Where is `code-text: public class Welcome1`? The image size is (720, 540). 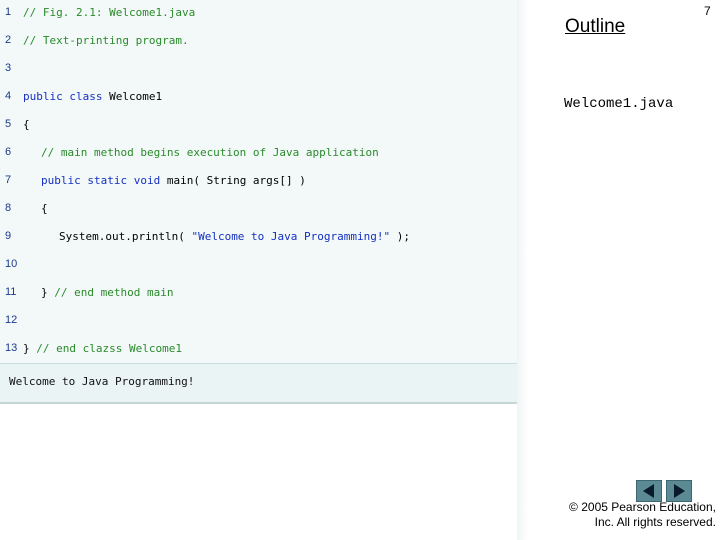 code-text: public class Welcome1 is located at coordinates (92, 96).